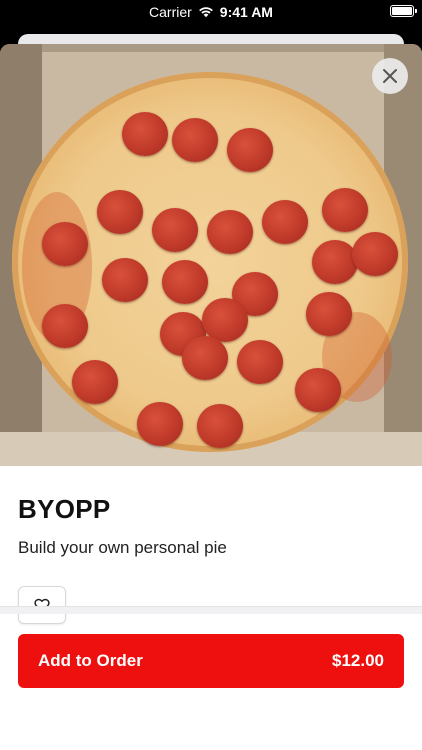 The height and width of the screenshot is (750, 422). I want to click on carrier-label: Carrier, so click(170, 12).